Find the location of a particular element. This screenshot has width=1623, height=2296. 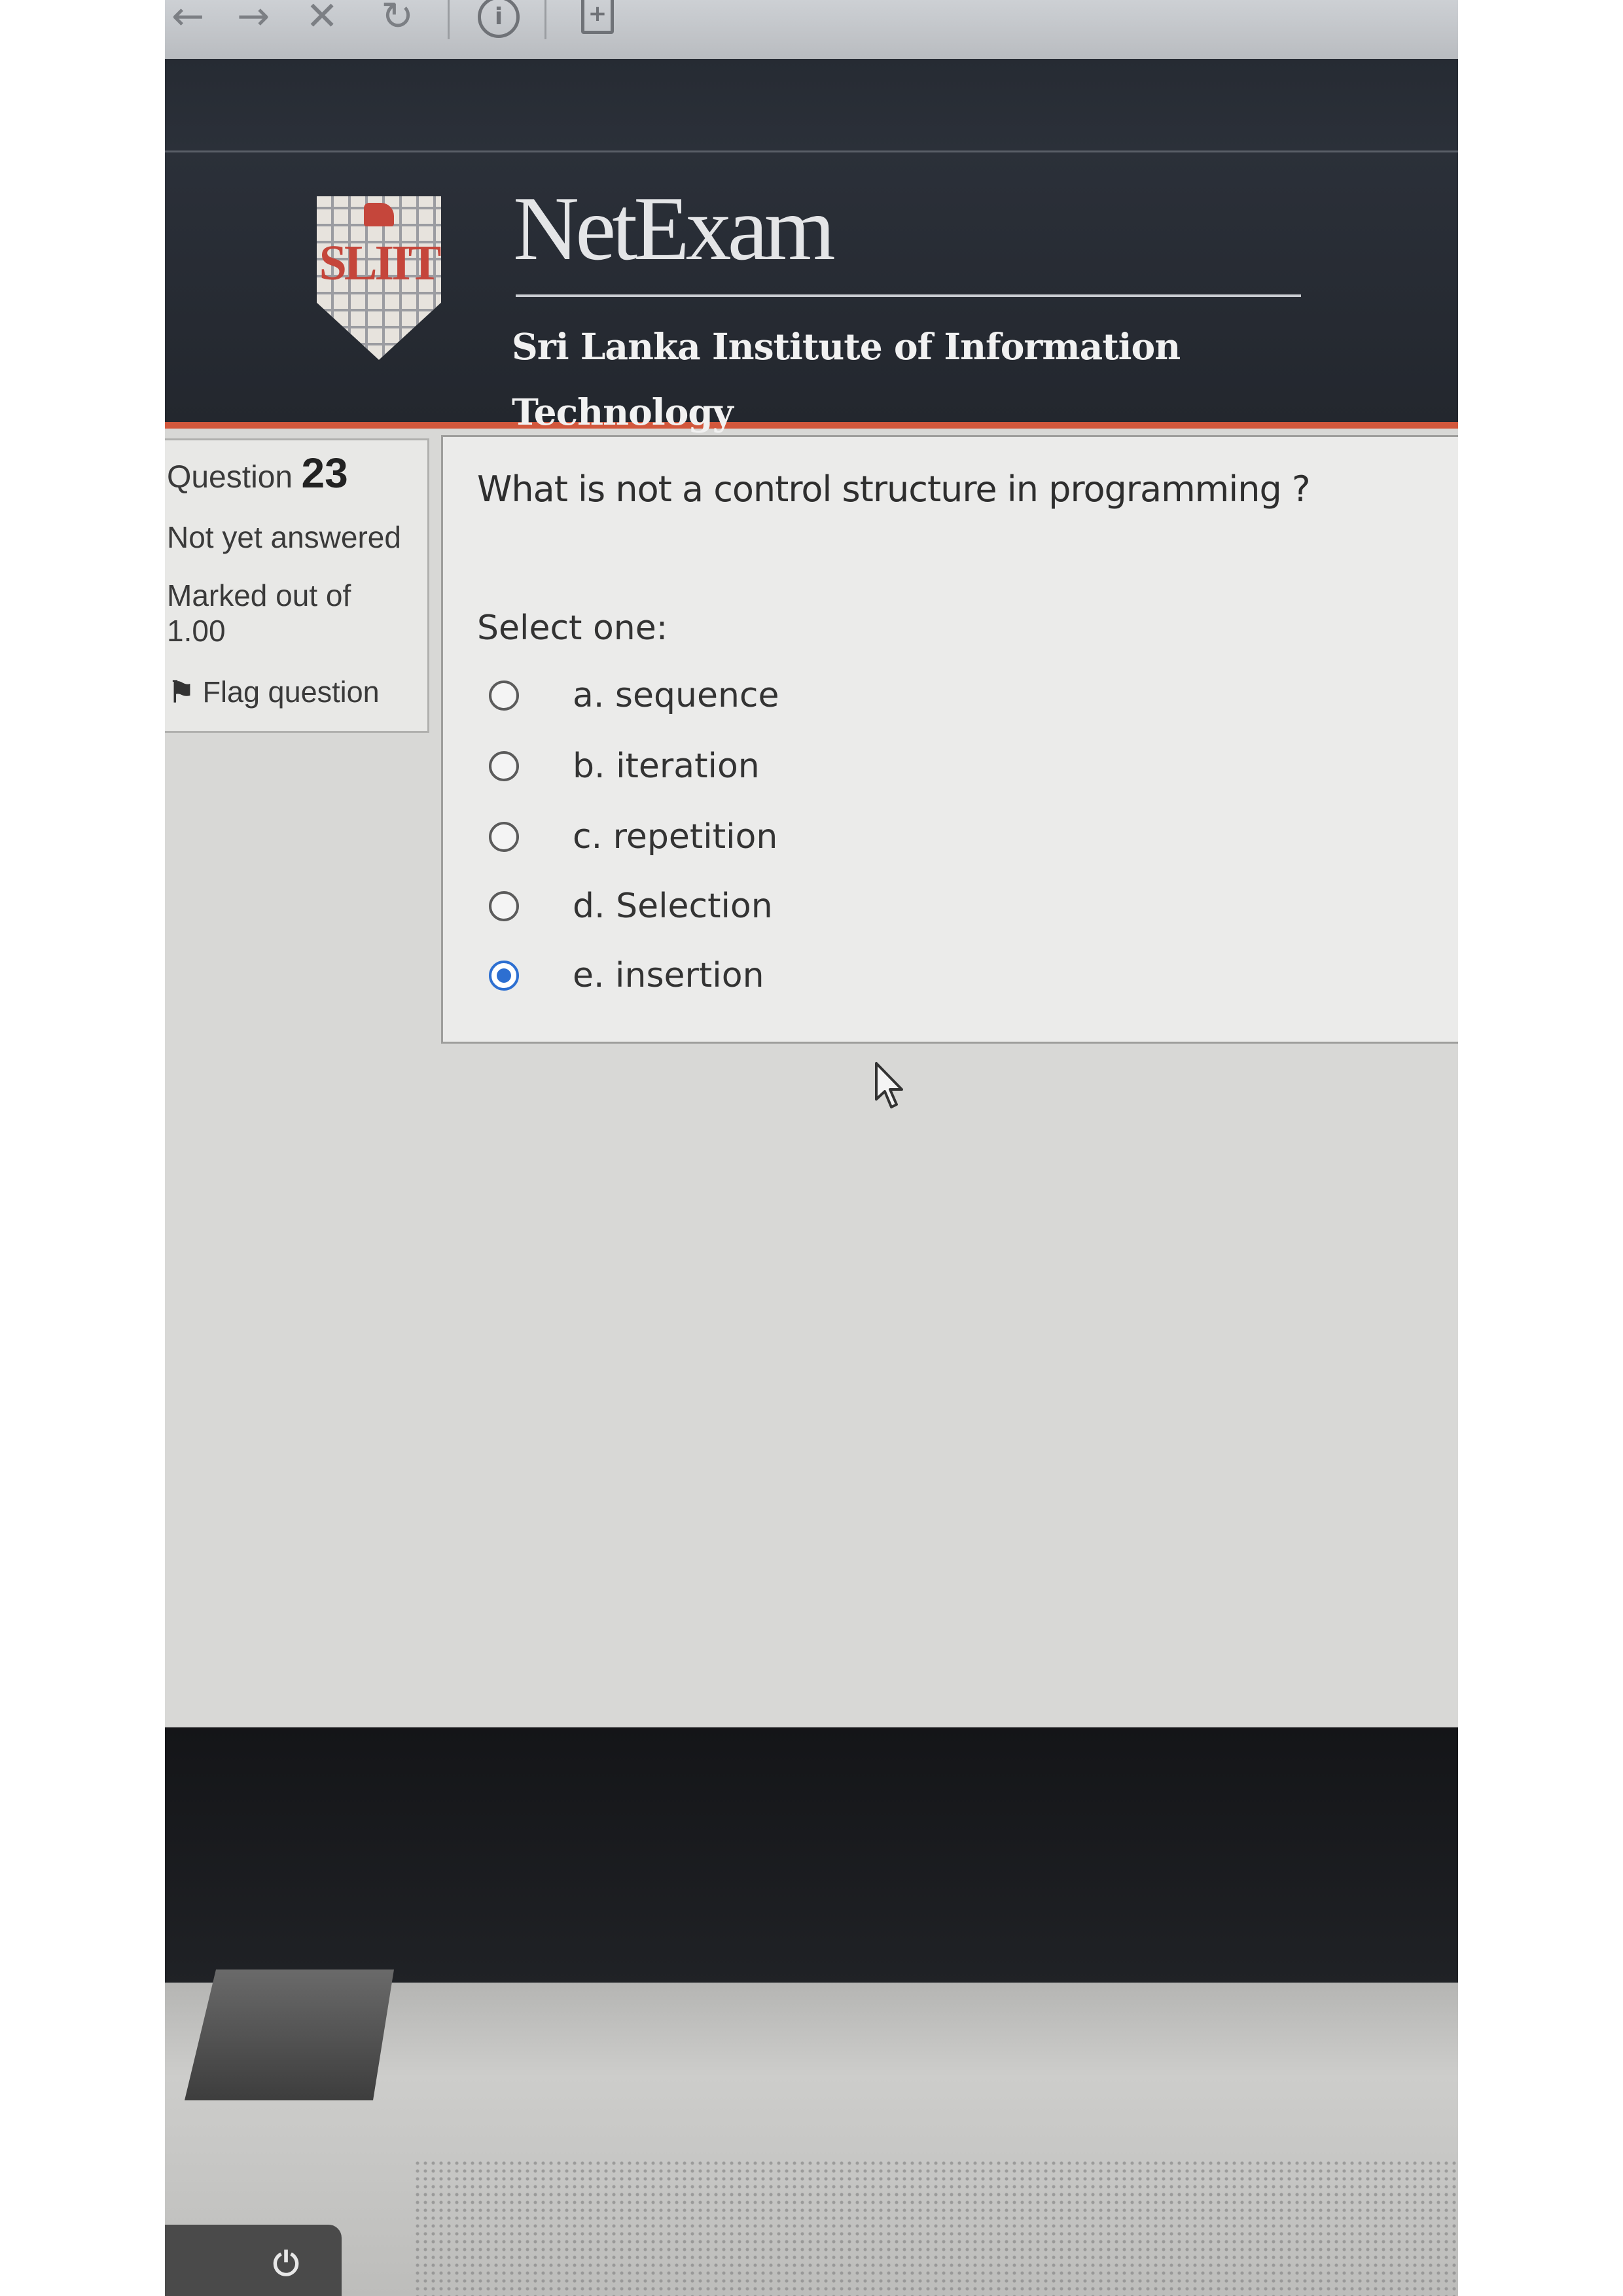

question-number: 23 is located at coordinates (324, 474).